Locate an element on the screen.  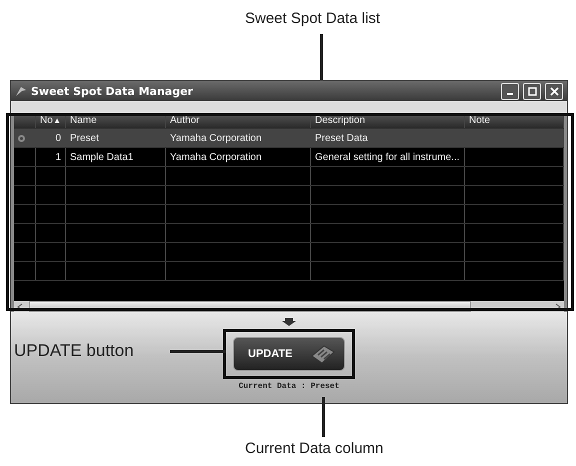
list-callout-label: Sweet Spot Data list is located at coordinates (312, 18).